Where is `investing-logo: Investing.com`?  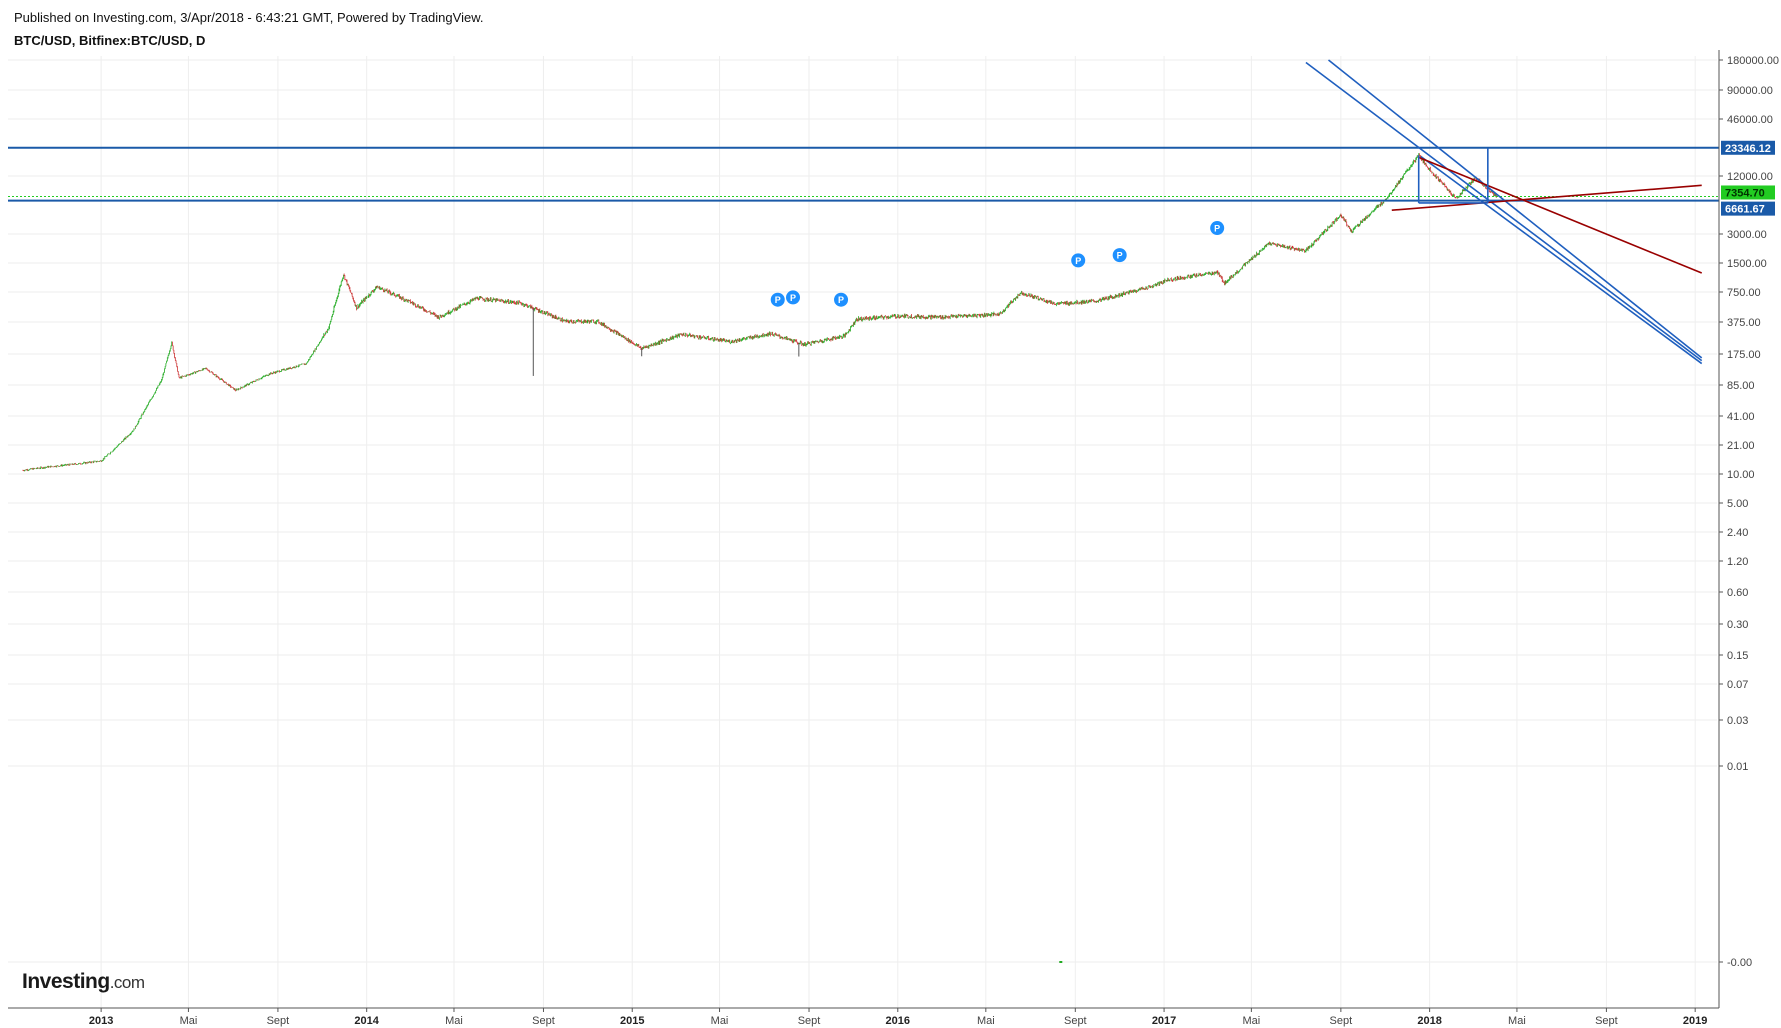 investing-logo: Investing.com is located at coordinates (83, 981).